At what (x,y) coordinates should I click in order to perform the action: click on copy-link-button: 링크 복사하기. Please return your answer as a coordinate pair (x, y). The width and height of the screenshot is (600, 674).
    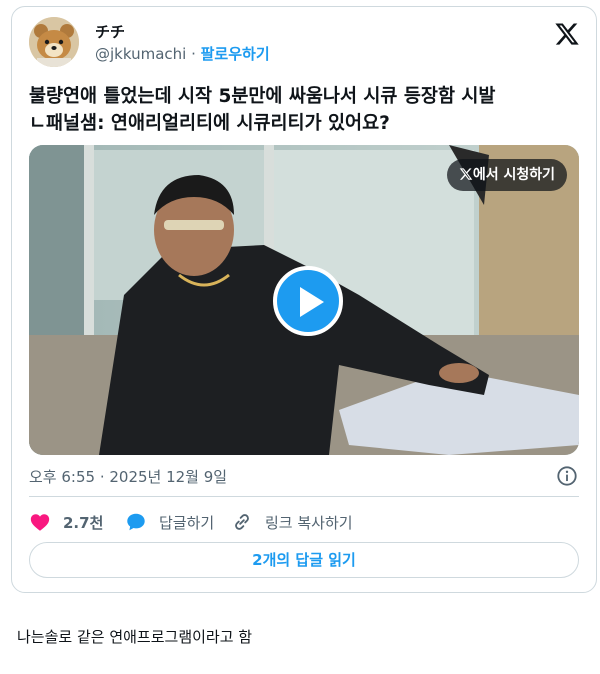
    Looking at the image, I should click on (292, 522).